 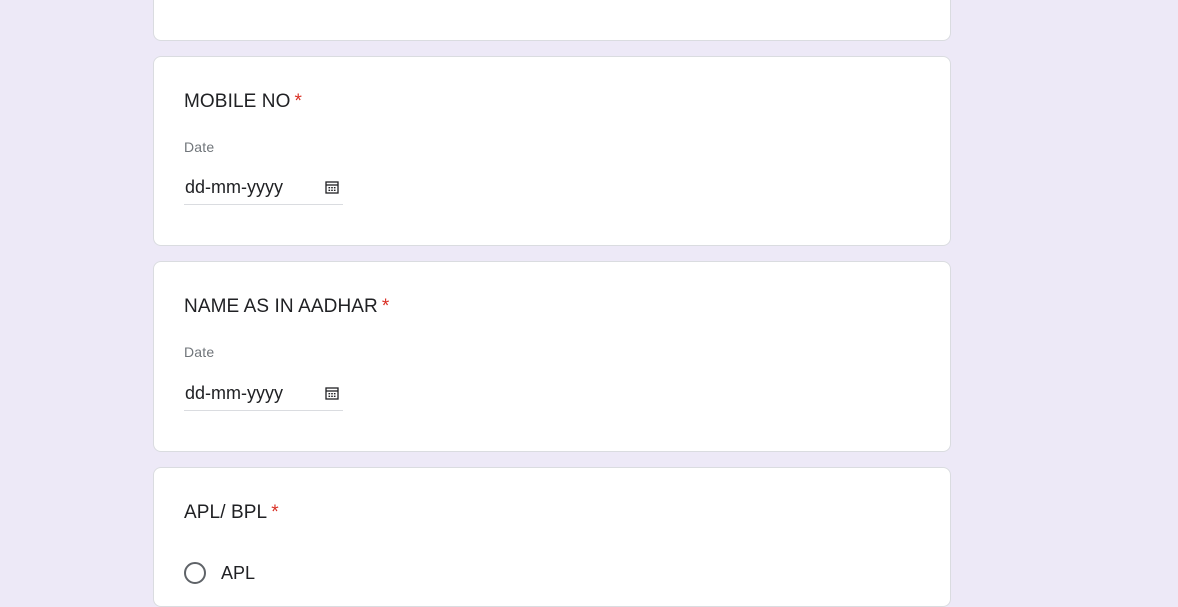 I want to click on question-title-text: NAME AS IN AADHAR, so click(x=281, y=306).